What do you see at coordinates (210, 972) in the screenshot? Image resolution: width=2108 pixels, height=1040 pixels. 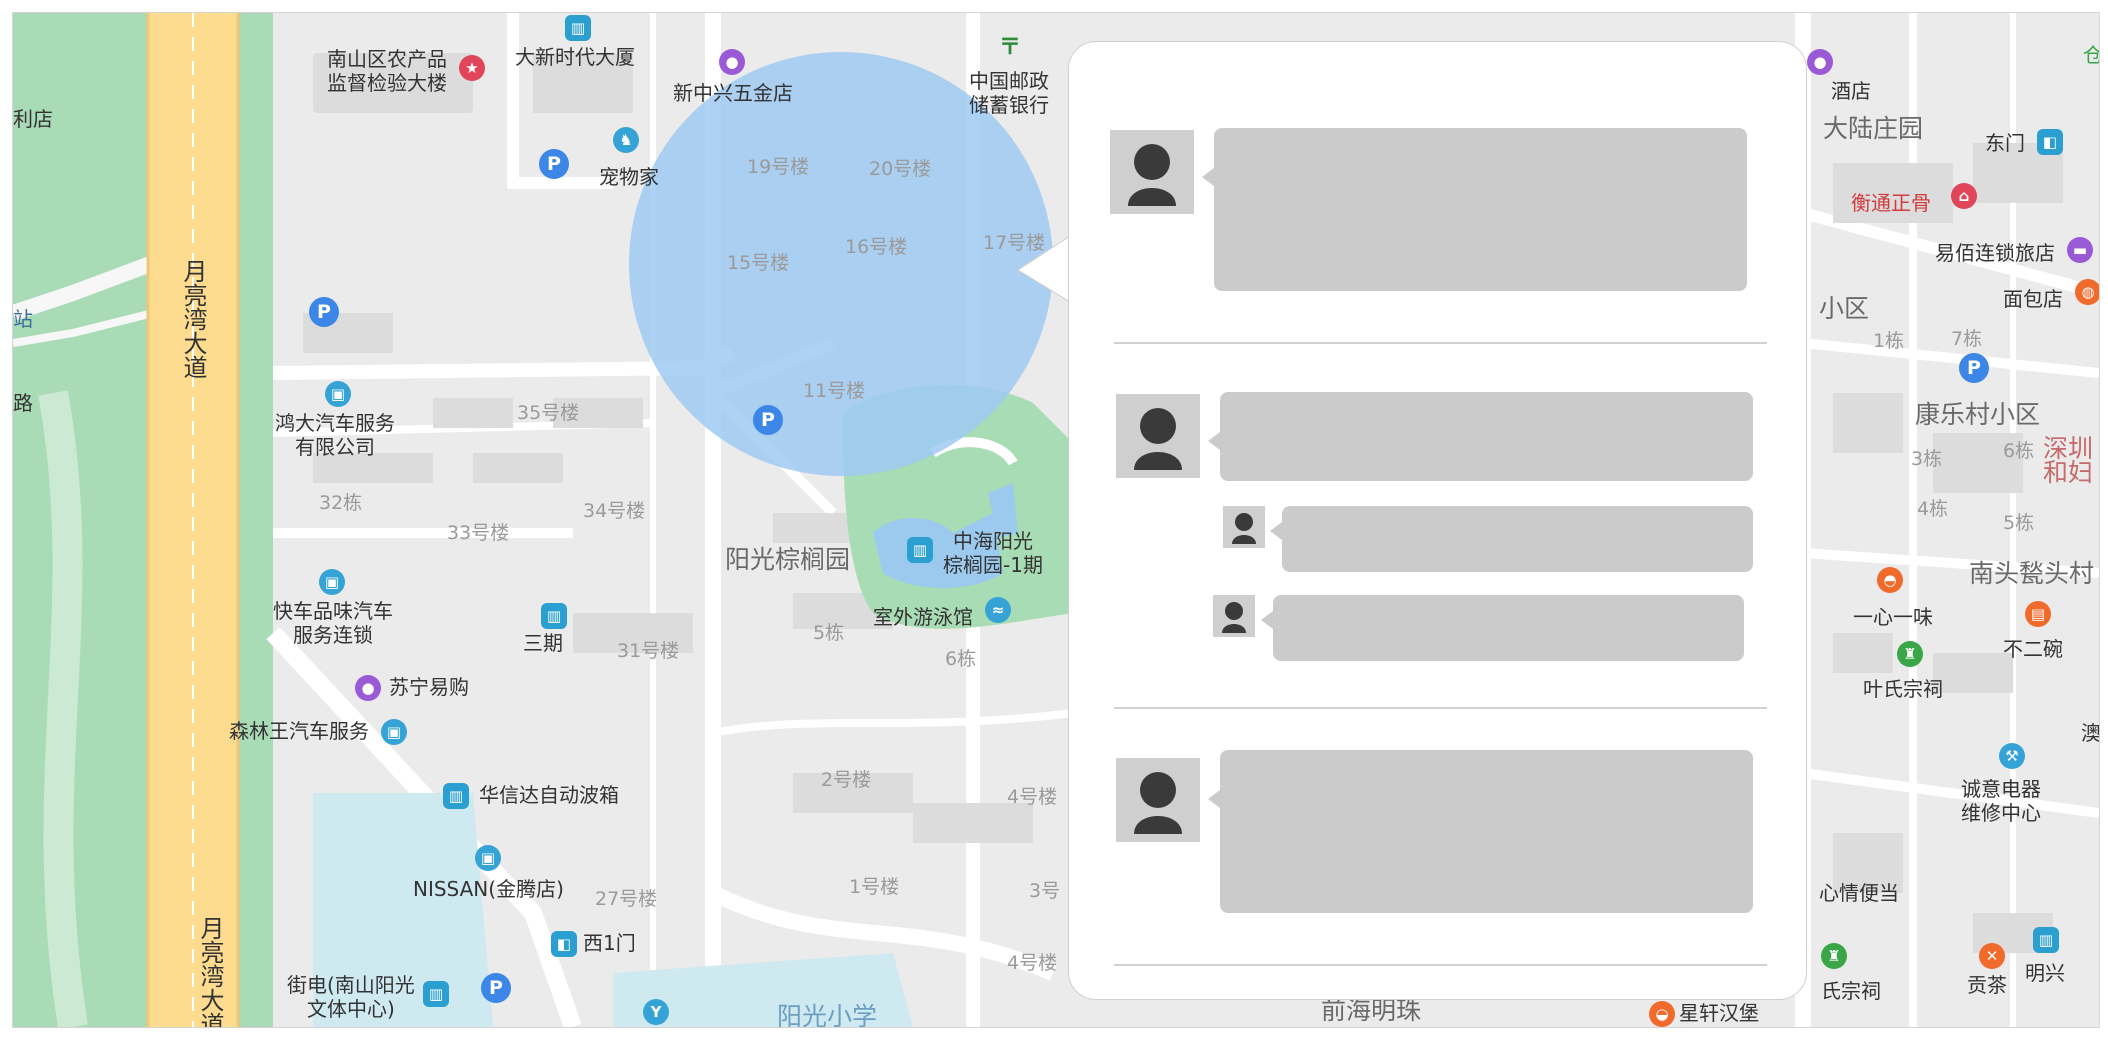 I see `road-moon-bay-lower: 月亮湾大道` at bounding box center [210, 972].